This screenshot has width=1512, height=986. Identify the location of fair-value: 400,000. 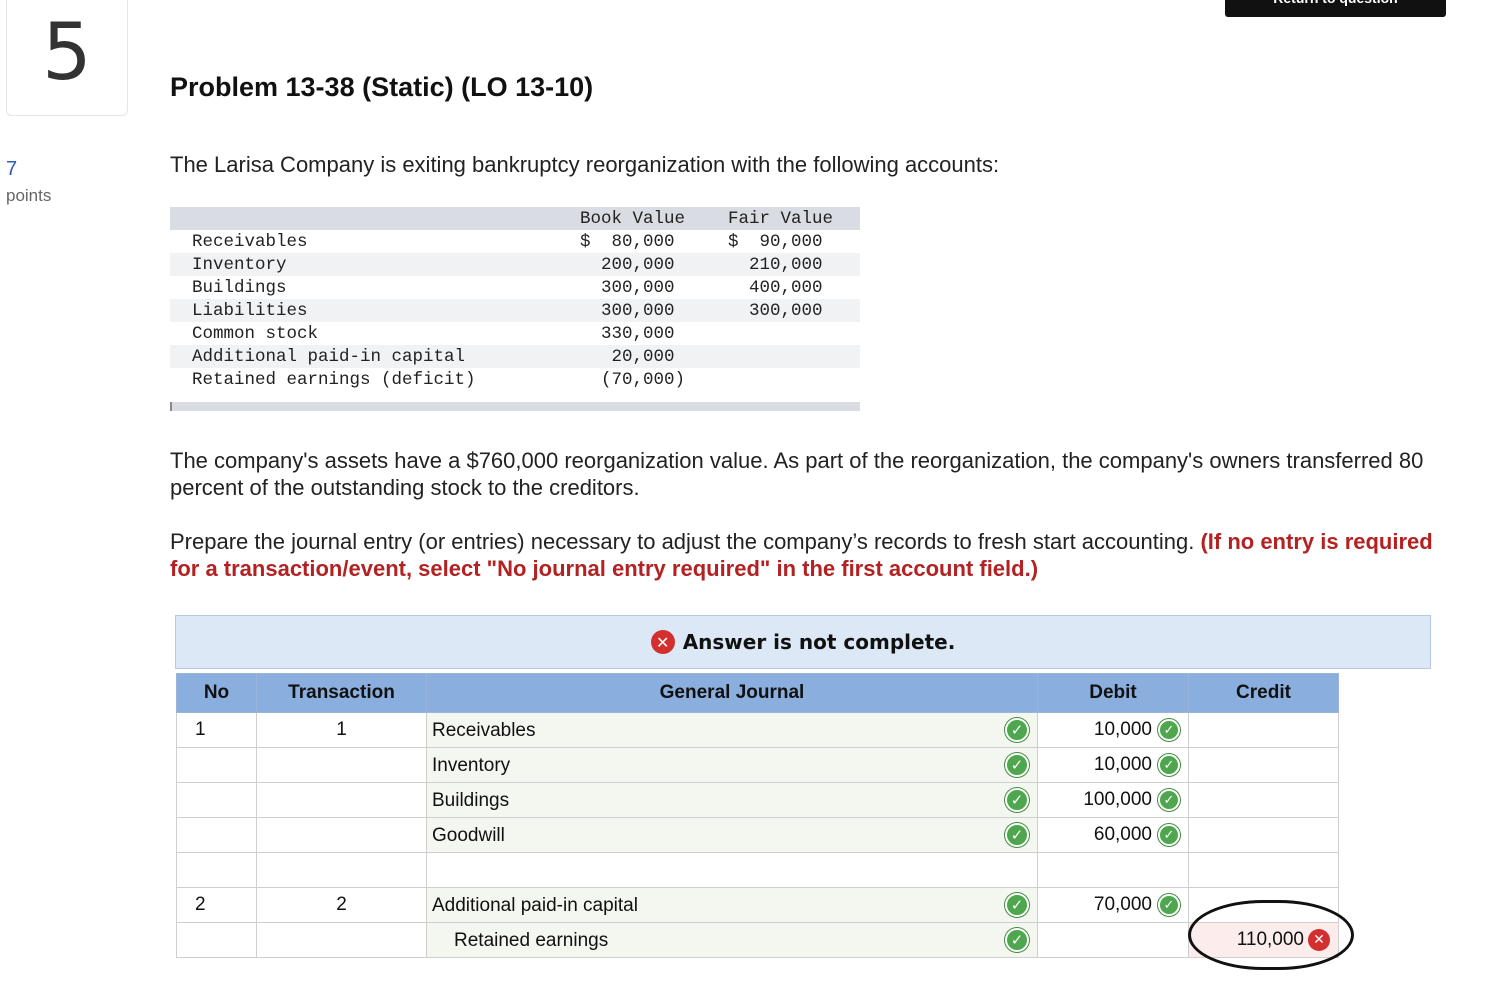
(775, 288).